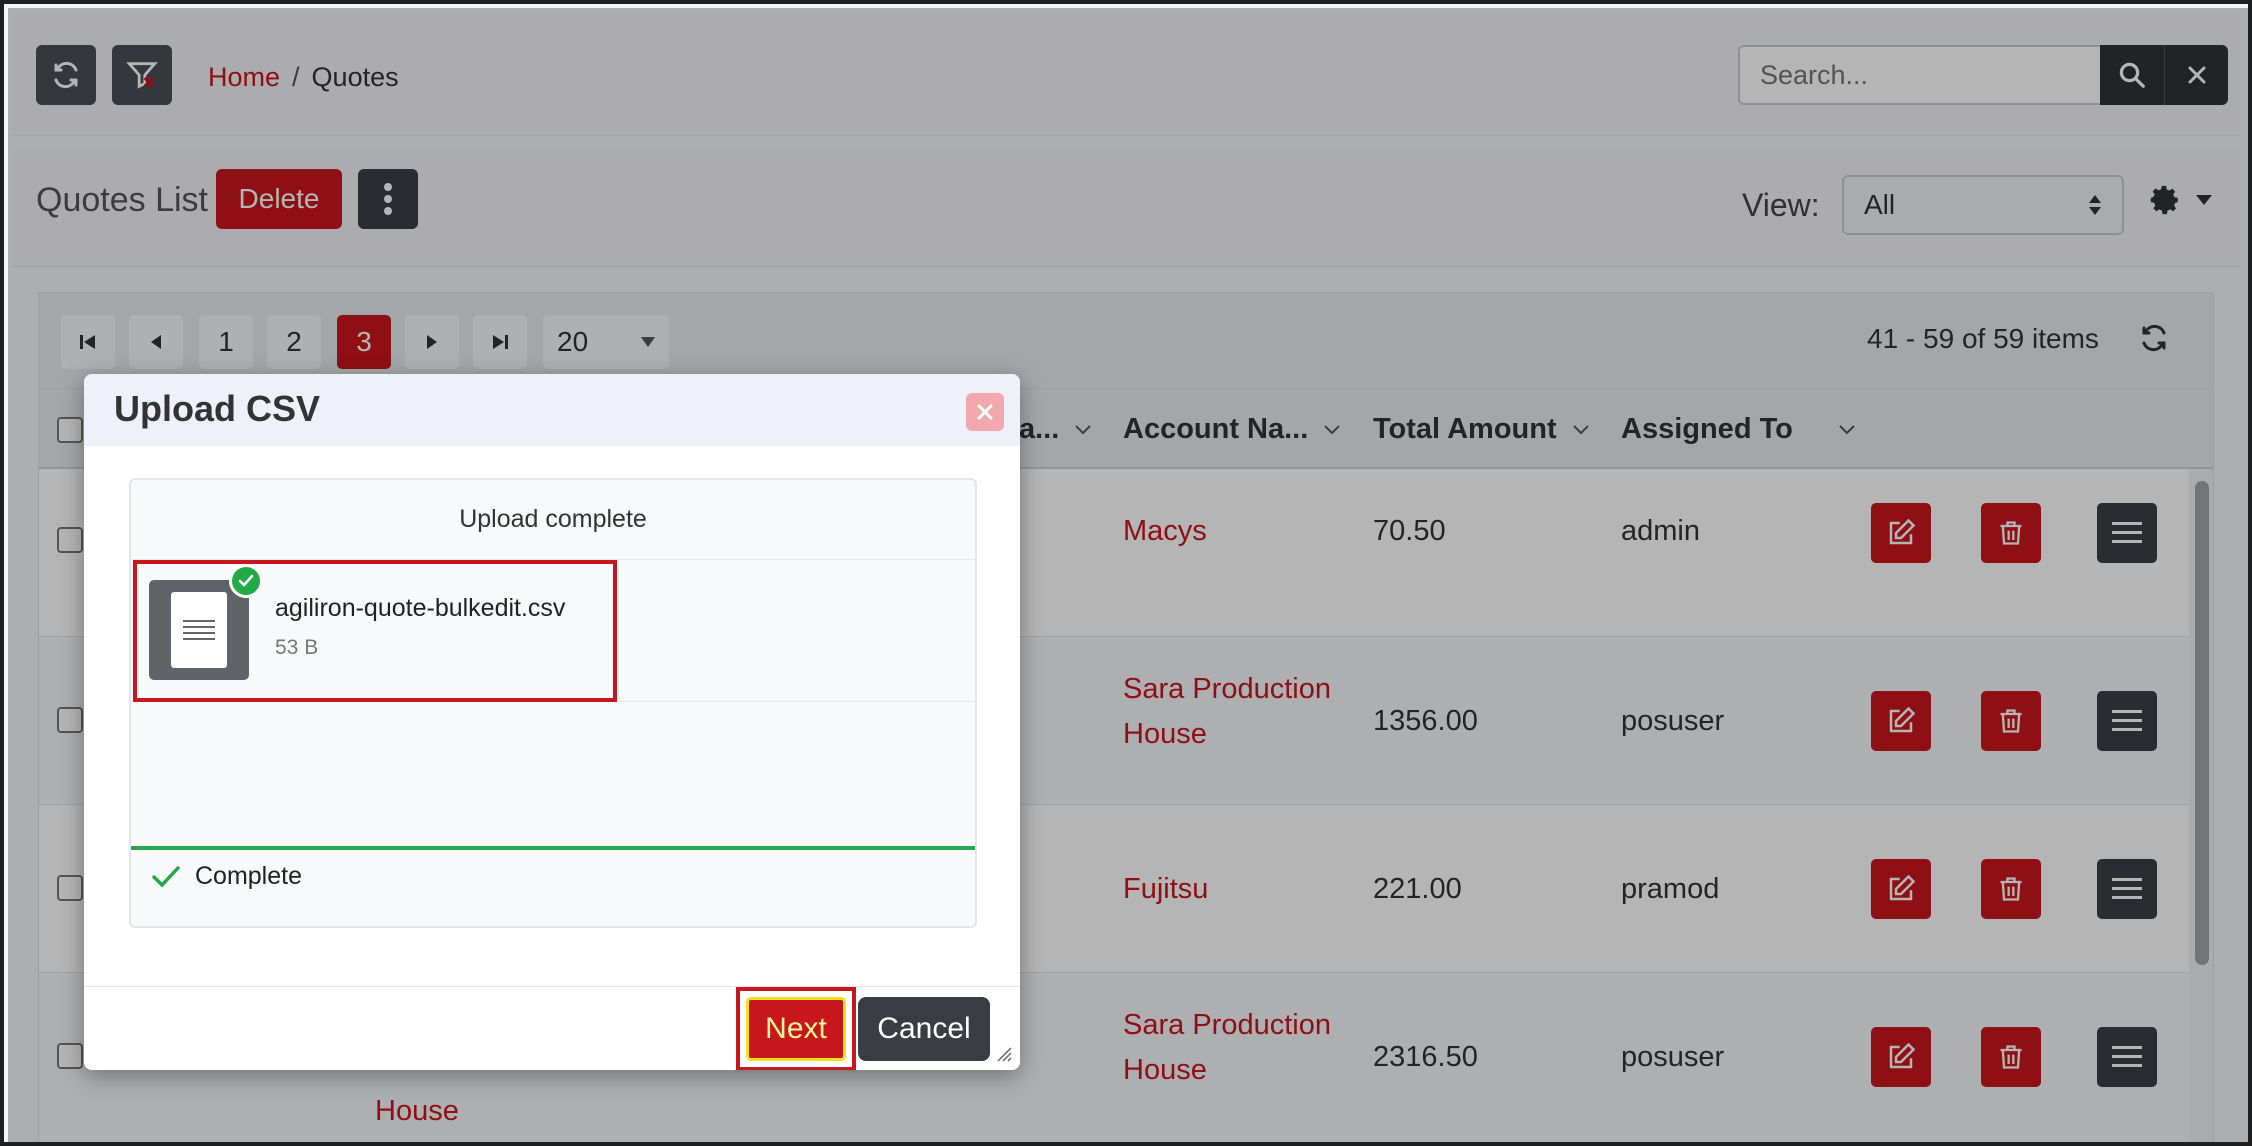 This screenshot has height=1146, width=2252. I want to click on upload-status: Upload complete, so click(553, 520).